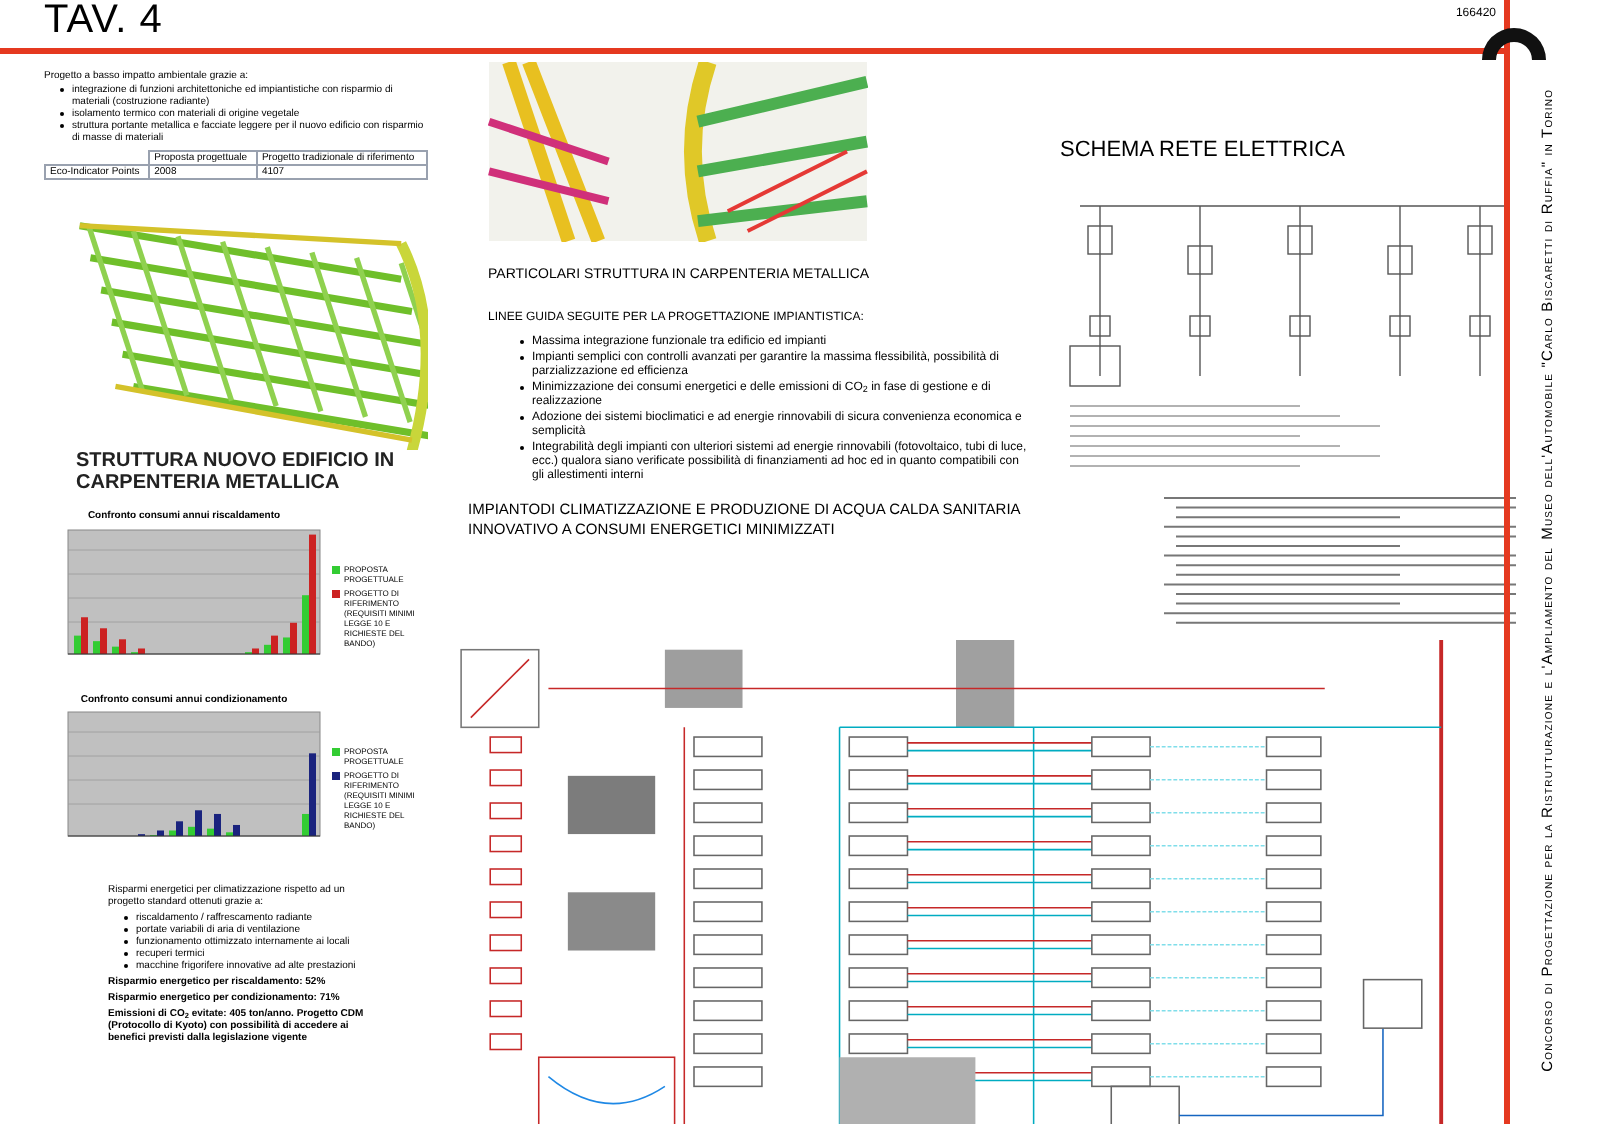 This screenshot has width=1600, height=1124. What do you see at coordinates (1202, 151) in the screenshot?
I see `electric-schema-title: SCHEMA RETE ELETTRICA` at bounding box center [1202, 151].